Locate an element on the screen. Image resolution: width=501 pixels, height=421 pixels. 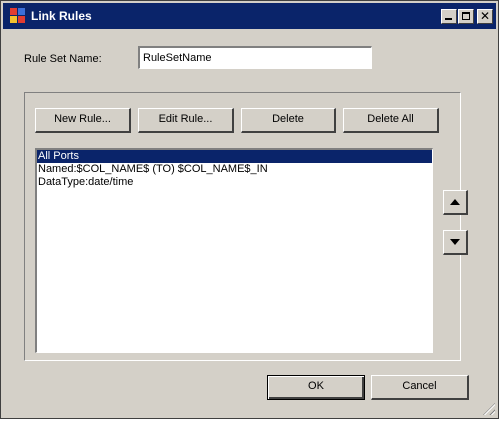
close-button: ✕ is located at coordinates (485, 16).